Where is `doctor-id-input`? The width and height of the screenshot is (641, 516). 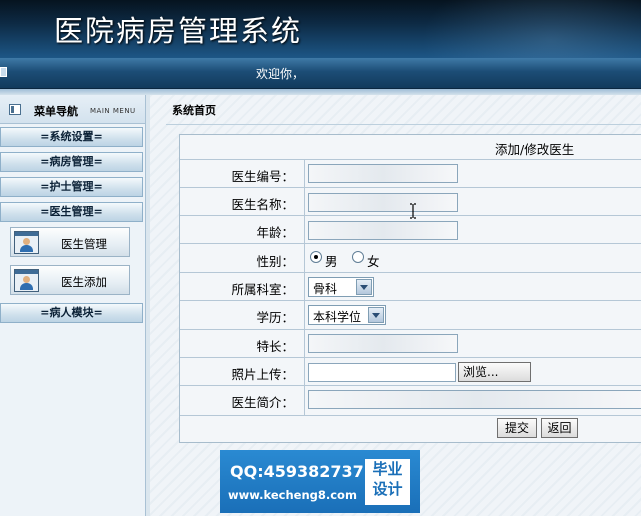
doctor-id-input is located at coordinates (383, 173).